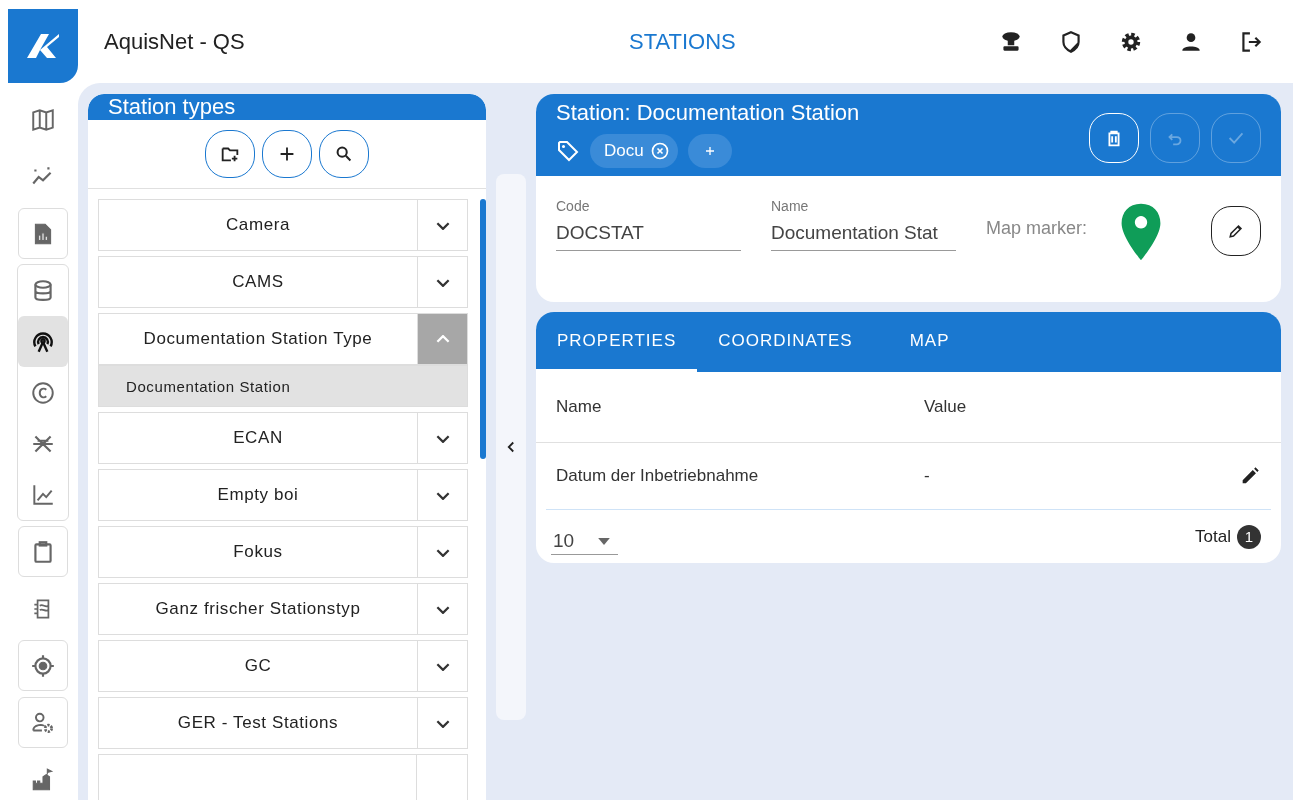  I want to click on edit-button, so click(1236, 231).